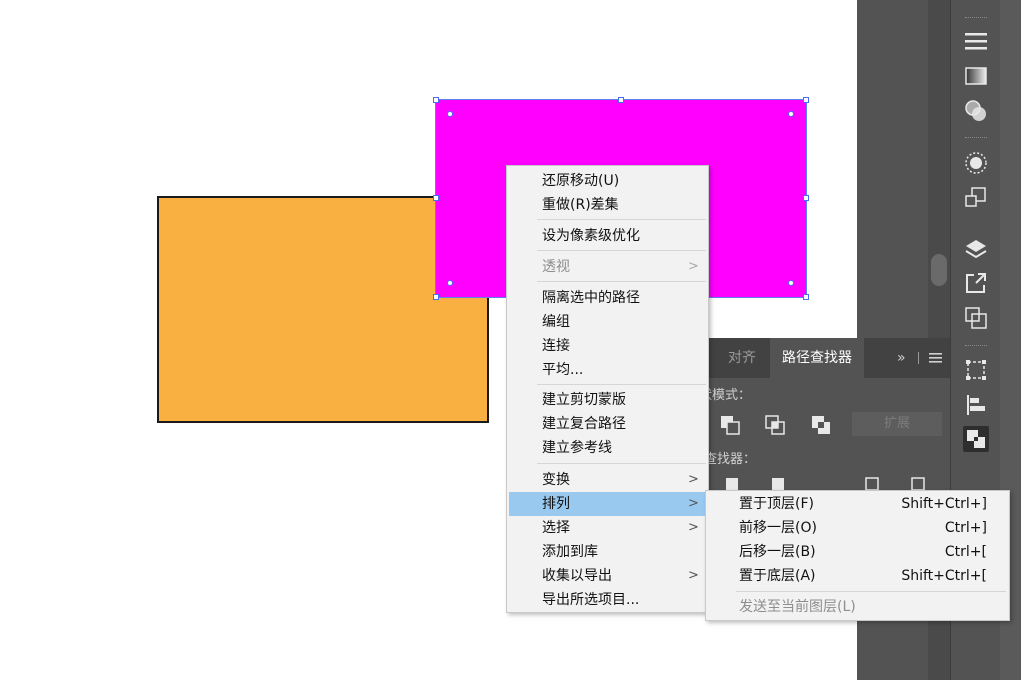 The image size is (1021, 680). I want to click on gradient-icon, so click(976, 76).